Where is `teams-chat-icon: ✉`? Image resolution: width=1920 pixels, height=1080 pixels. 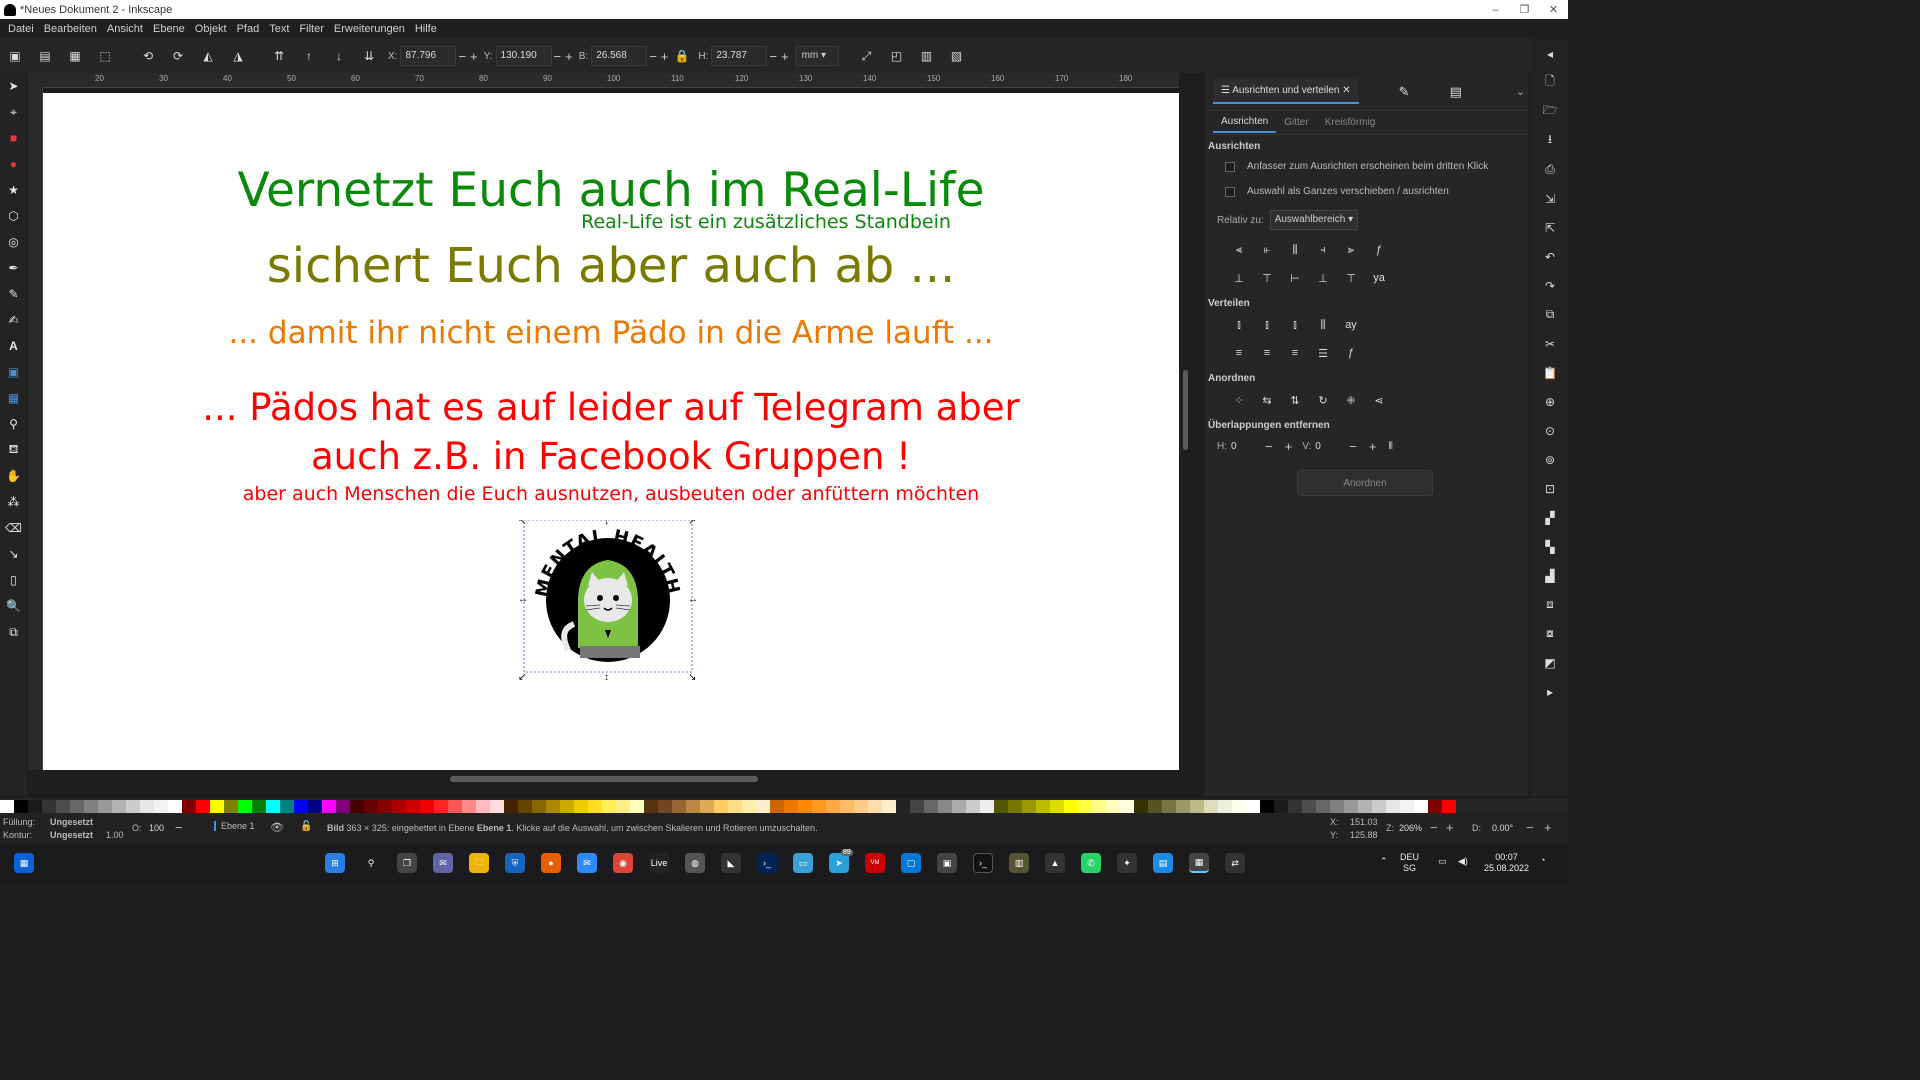
teams-chat-icon: ✉ is located at coordinates (443, 863).